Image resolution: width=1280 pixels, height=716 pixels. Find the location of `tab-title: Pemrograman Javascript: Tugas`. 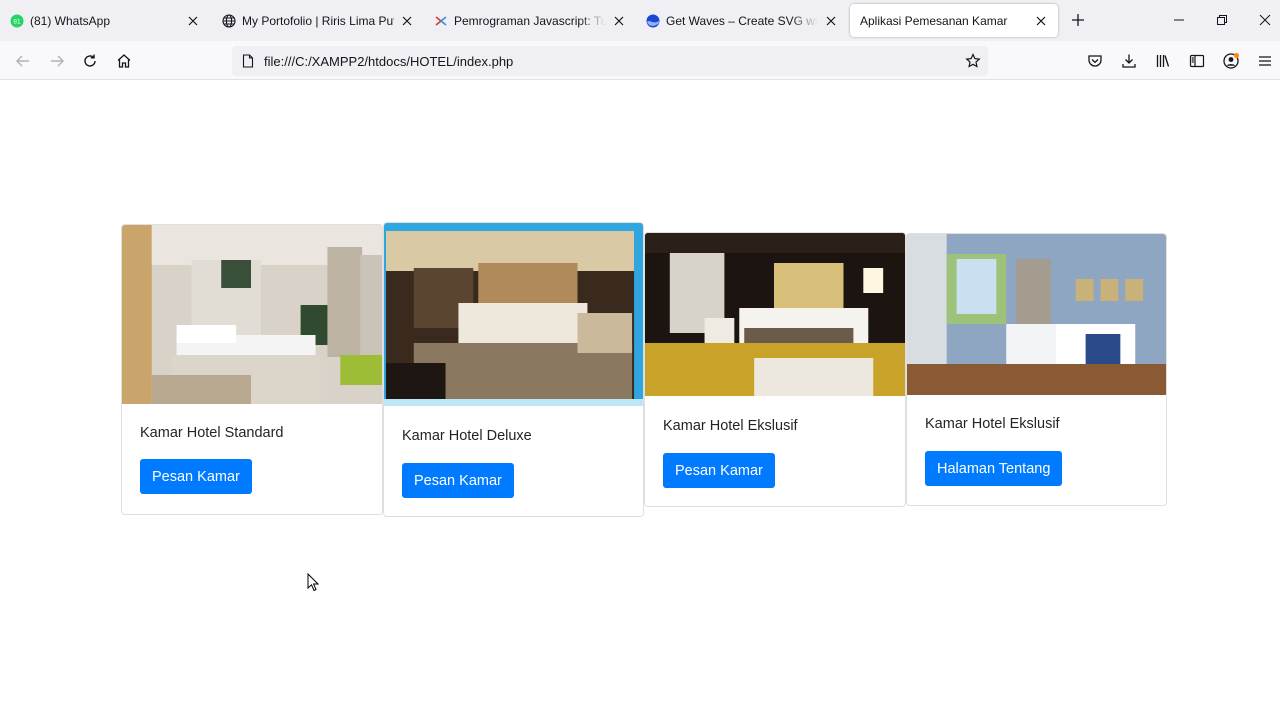

tab-title: Pemrograman Javascript: Tugas is located at coordinates (530, 20).